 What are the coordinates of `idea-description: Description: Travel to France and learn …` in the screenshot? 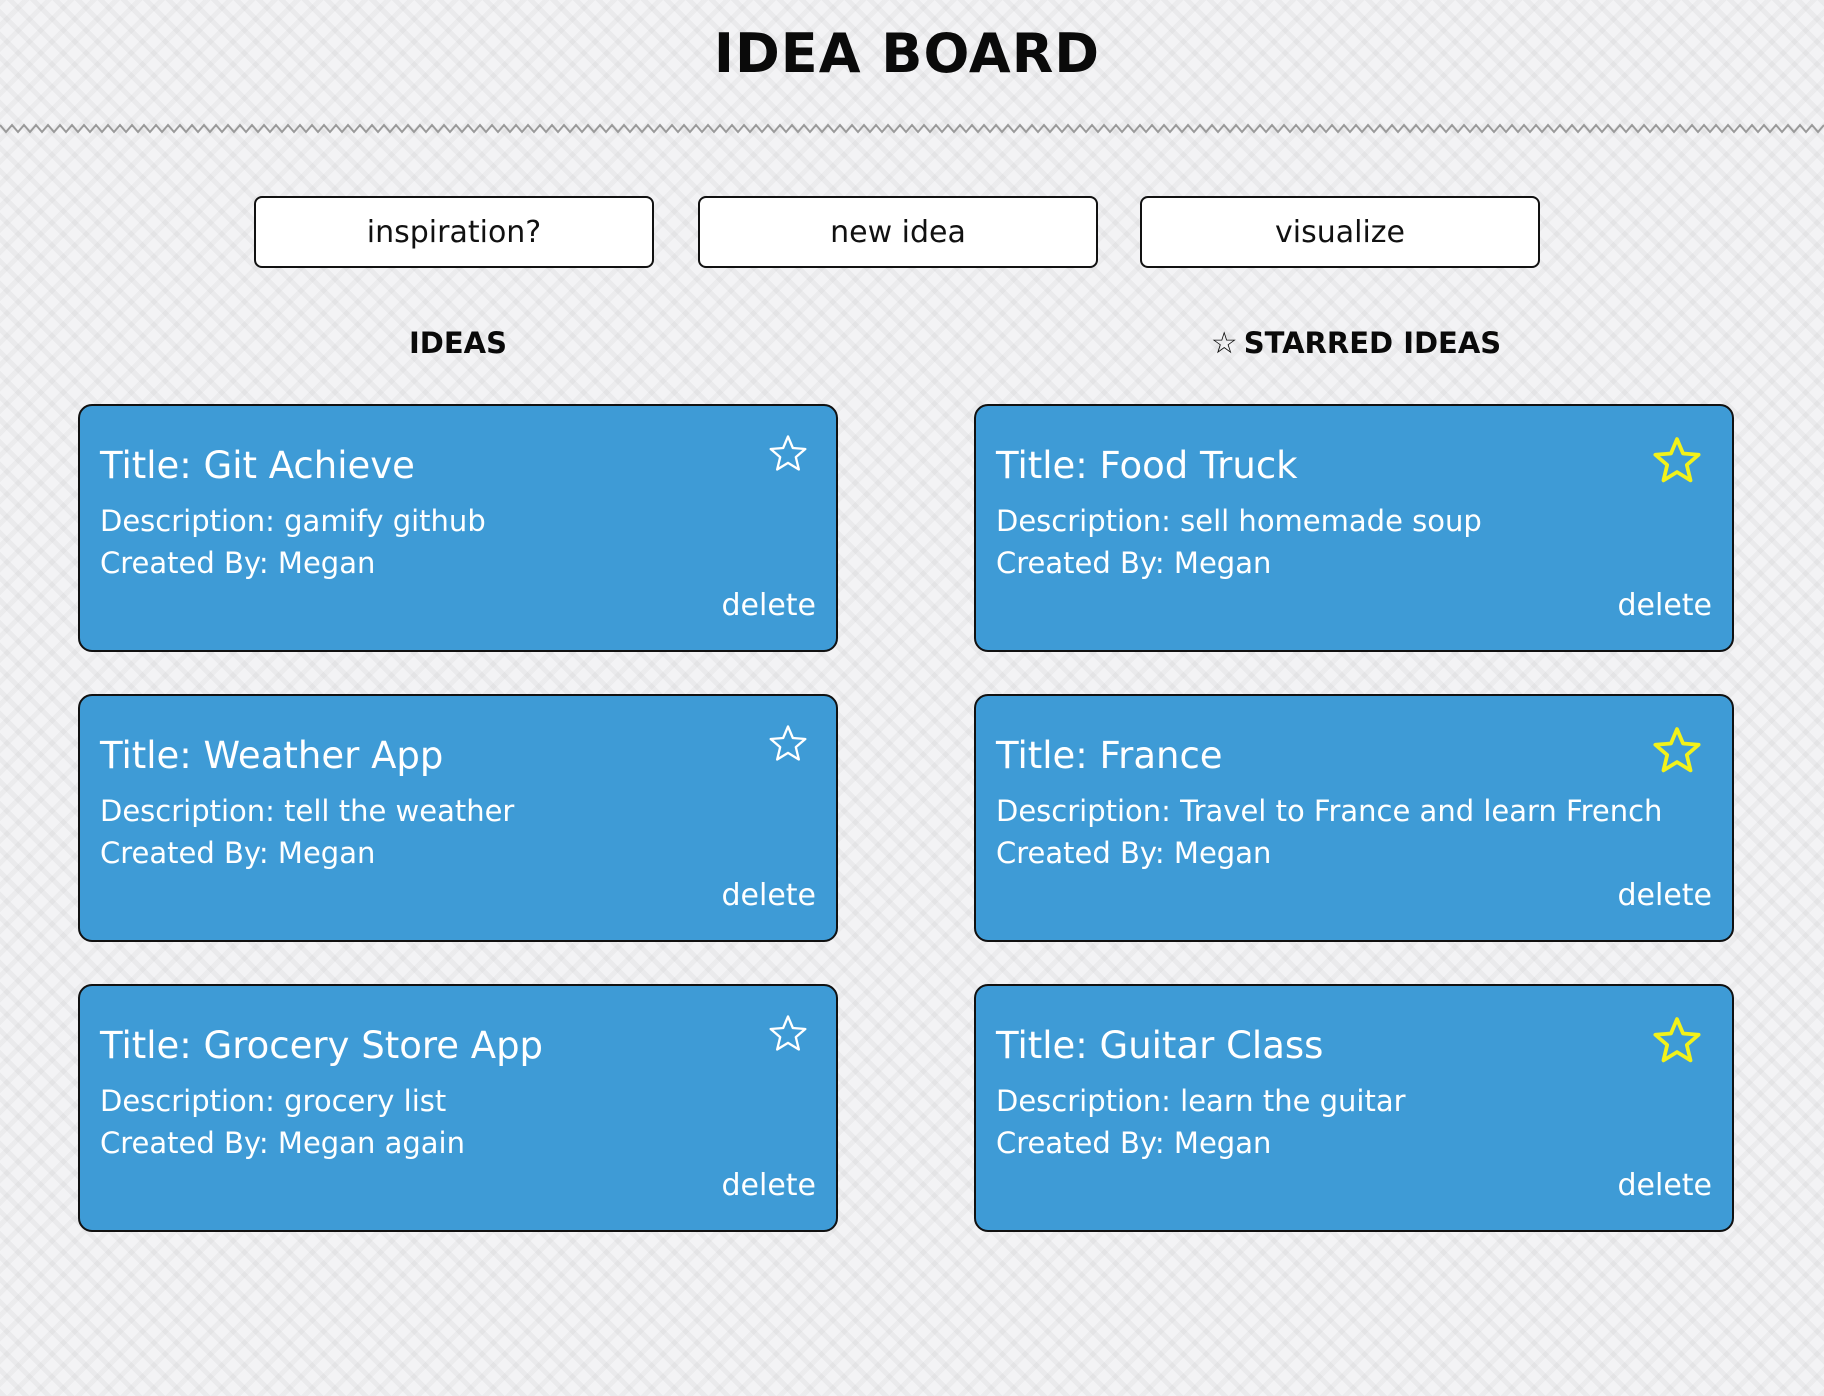 It's located at (1329, 811).